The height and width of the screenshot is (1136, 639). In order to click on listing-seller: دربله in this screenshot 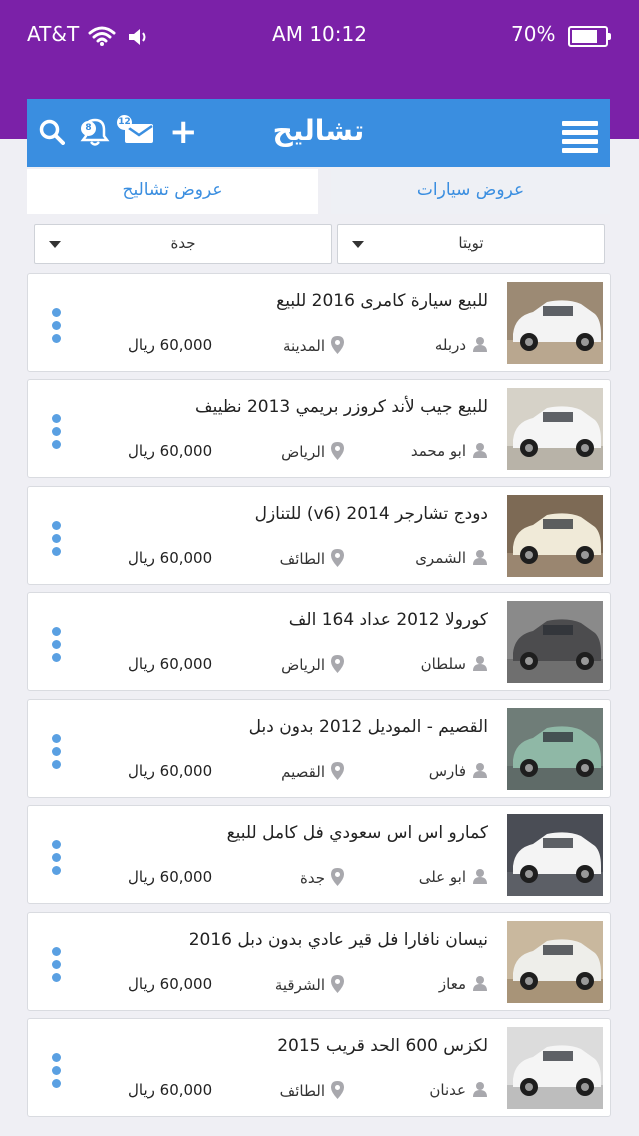, I will do `click(461, 346)`.